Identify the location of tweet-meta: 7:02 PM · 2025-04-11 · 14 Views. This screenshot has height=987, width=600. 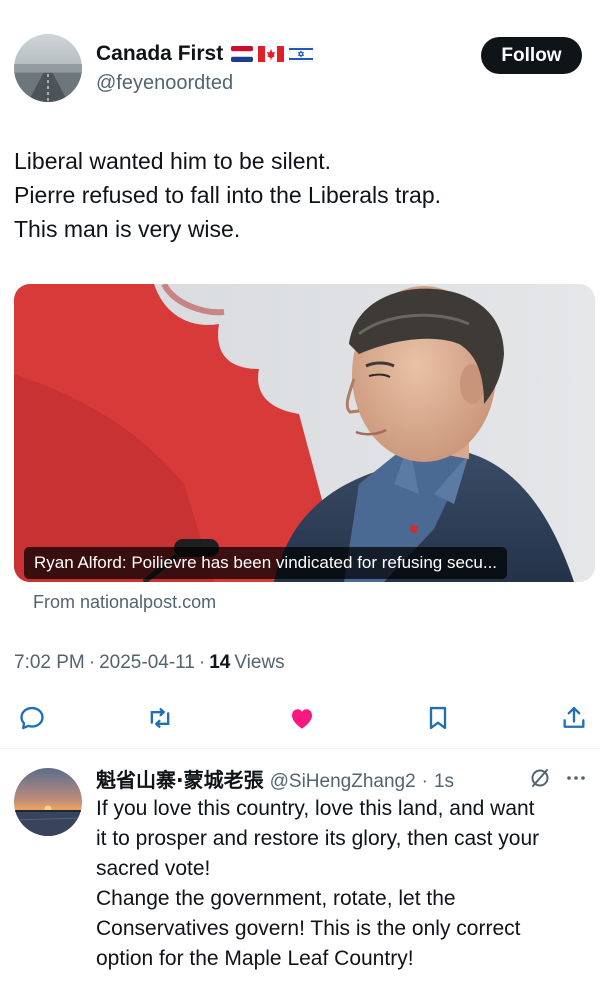
(149, 663).